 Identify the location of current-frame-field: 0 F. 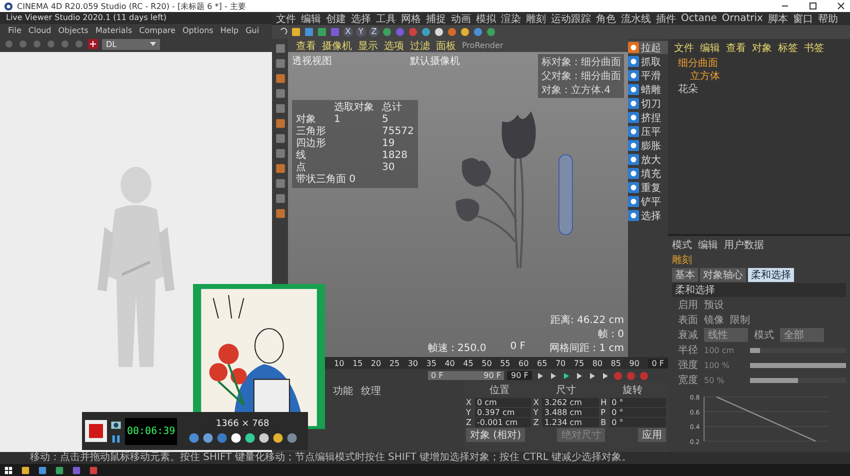
(658, 363).